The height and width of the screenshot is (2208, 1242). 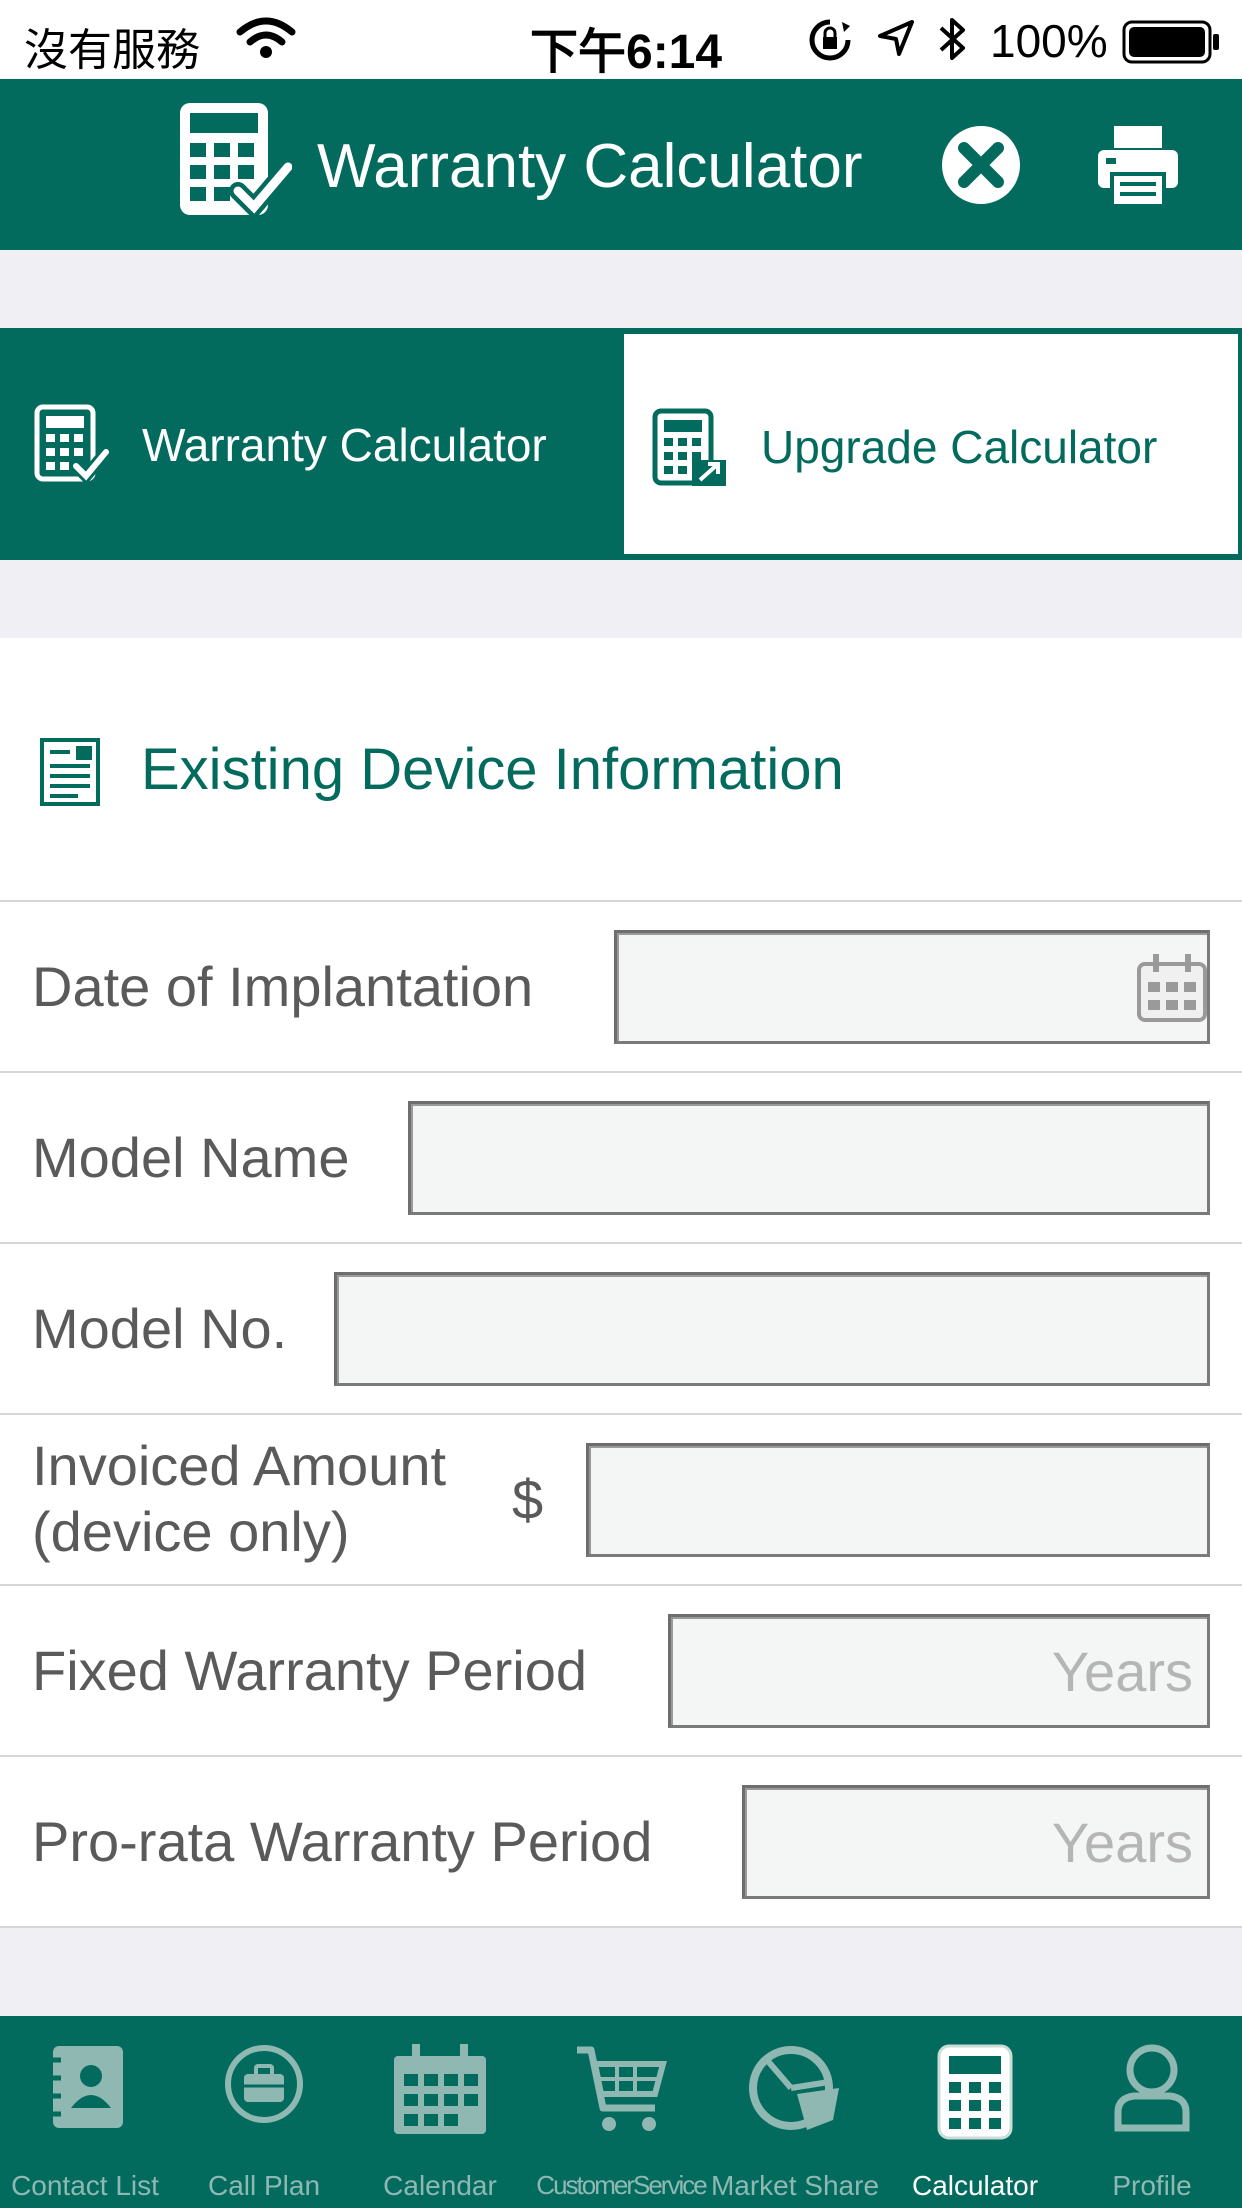 I want to click on tab-customer-service: CustomerService, so click(x=622, y=2112).